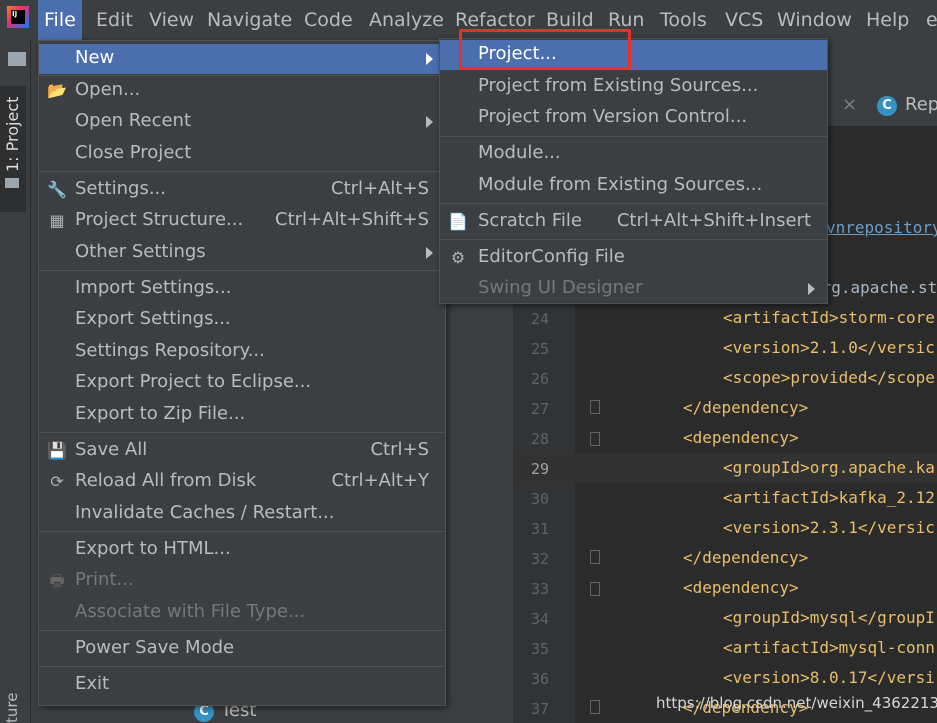 The image size is (937, 723). What do you see at coordinates (829, 317) in the screenshot?
I see `code-line: <artifactId>storm-core` at bounding box center [829, 317].